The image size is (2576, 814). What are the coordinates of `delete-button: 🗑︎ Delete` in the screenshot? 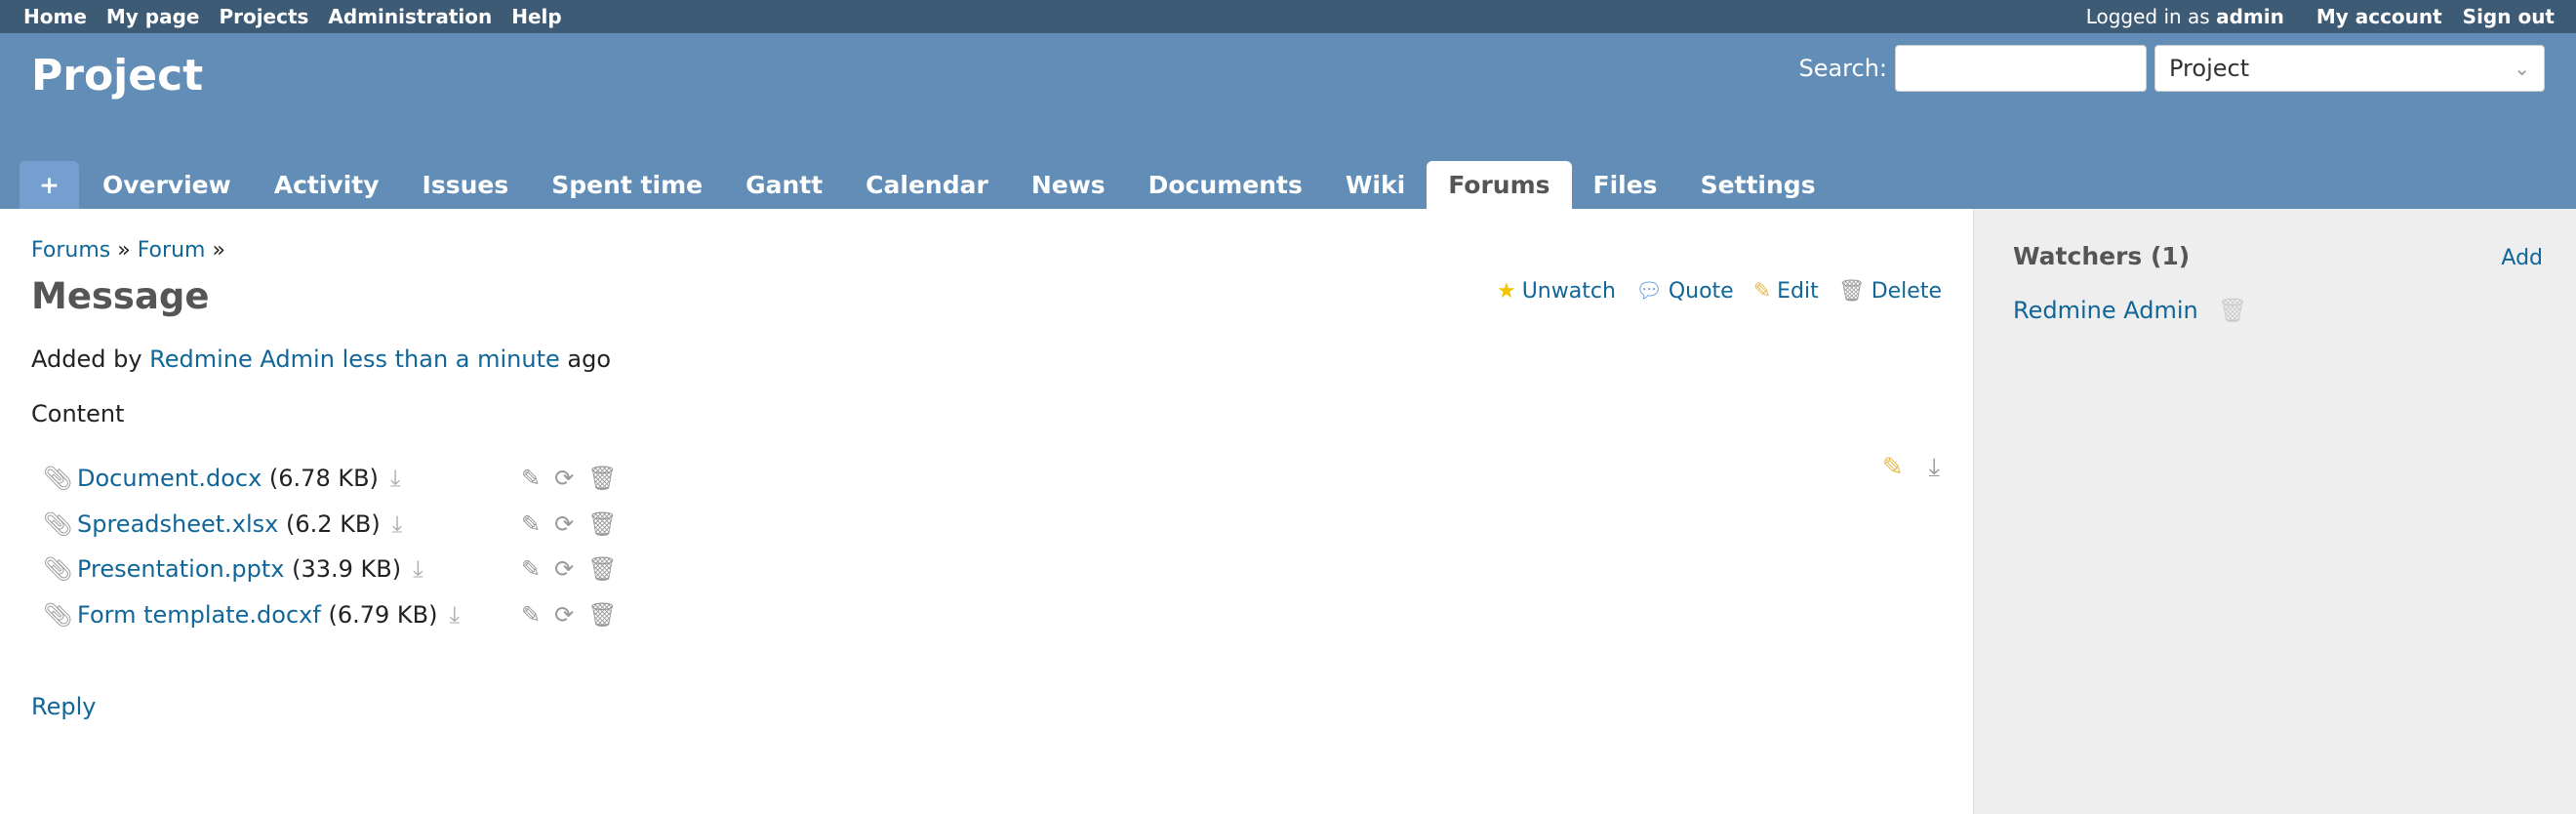 It's located at (1890, 292).